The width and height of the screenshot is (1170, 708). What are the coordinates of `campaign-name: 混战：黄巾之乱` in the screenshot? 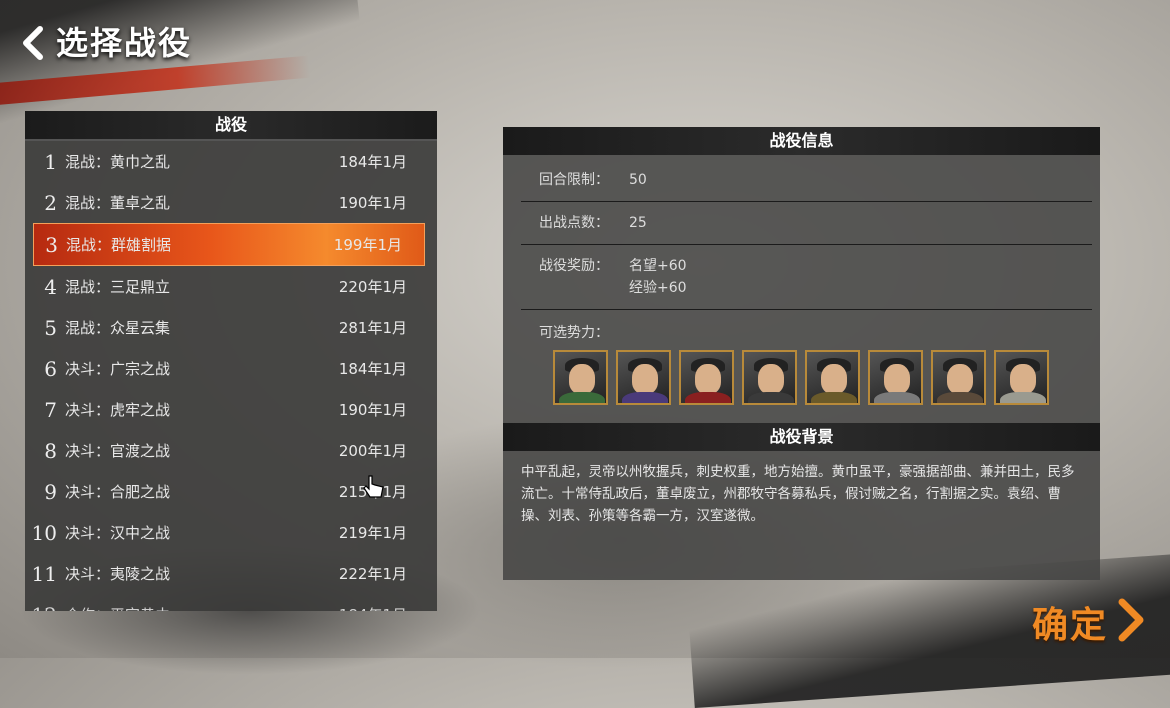 It's located at (118, 162).